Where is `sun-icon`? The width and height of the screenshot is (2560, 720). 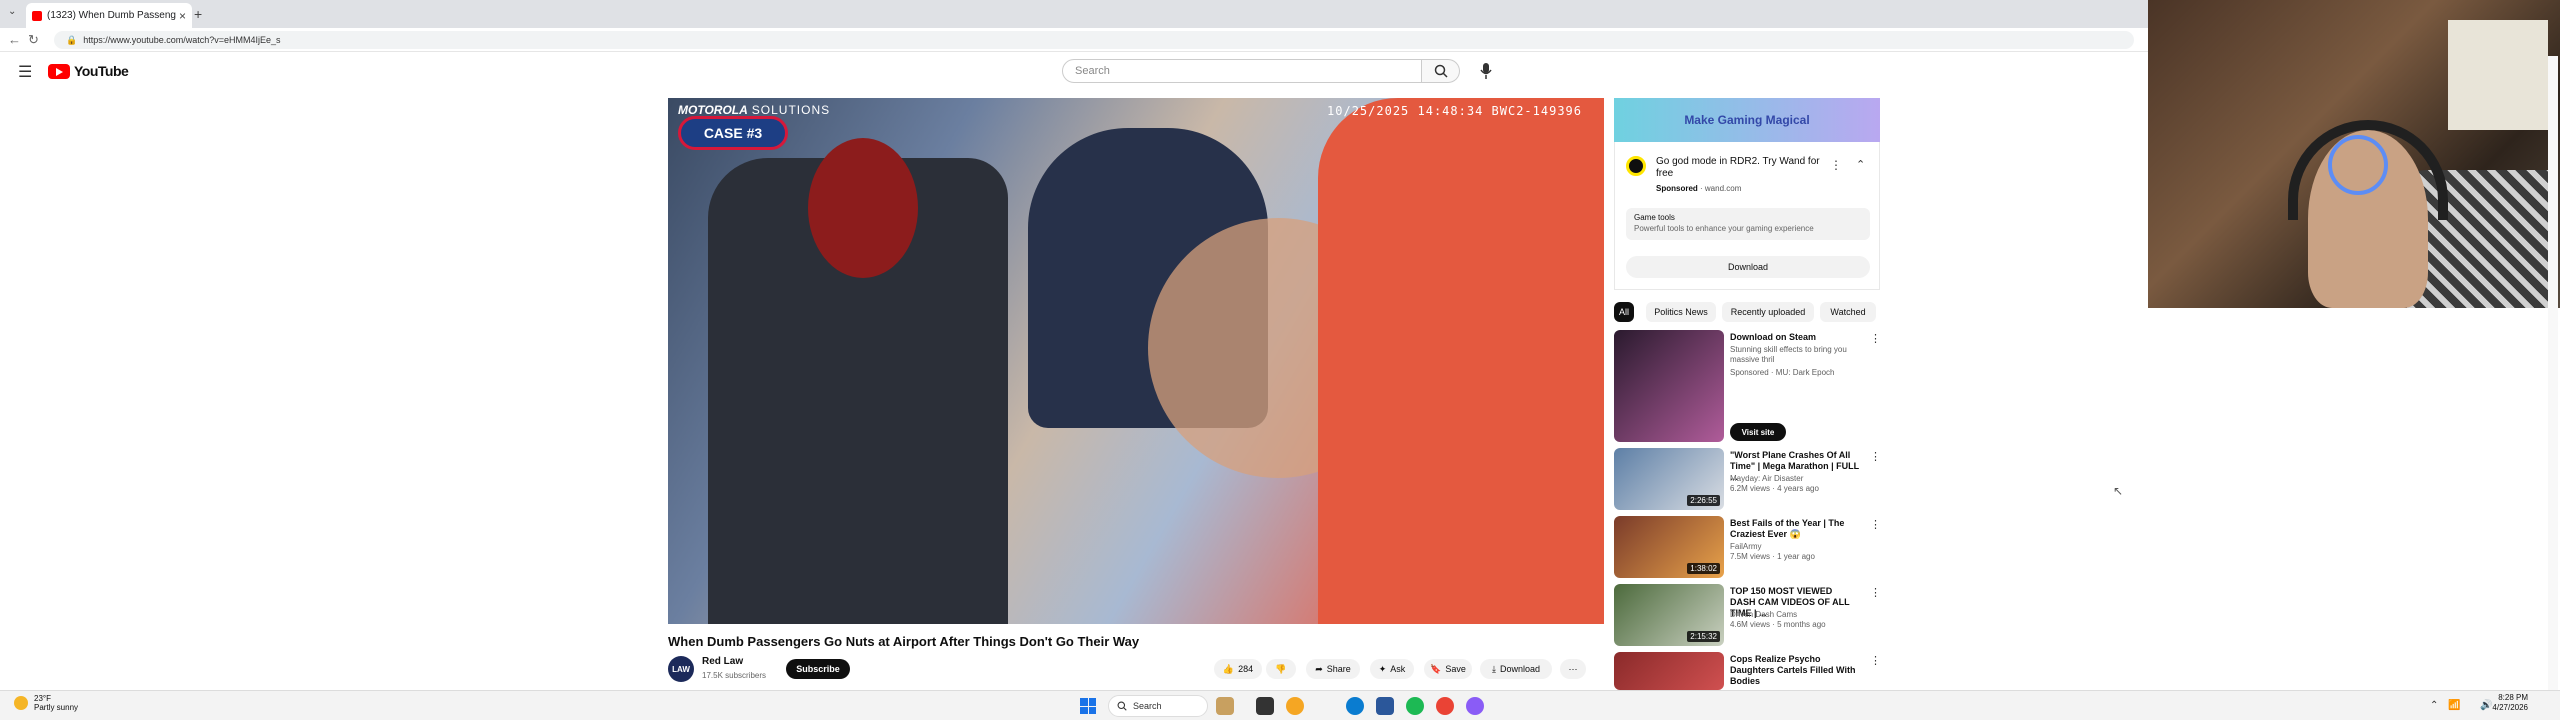
sun-icon is located at coordinates (21, 703).